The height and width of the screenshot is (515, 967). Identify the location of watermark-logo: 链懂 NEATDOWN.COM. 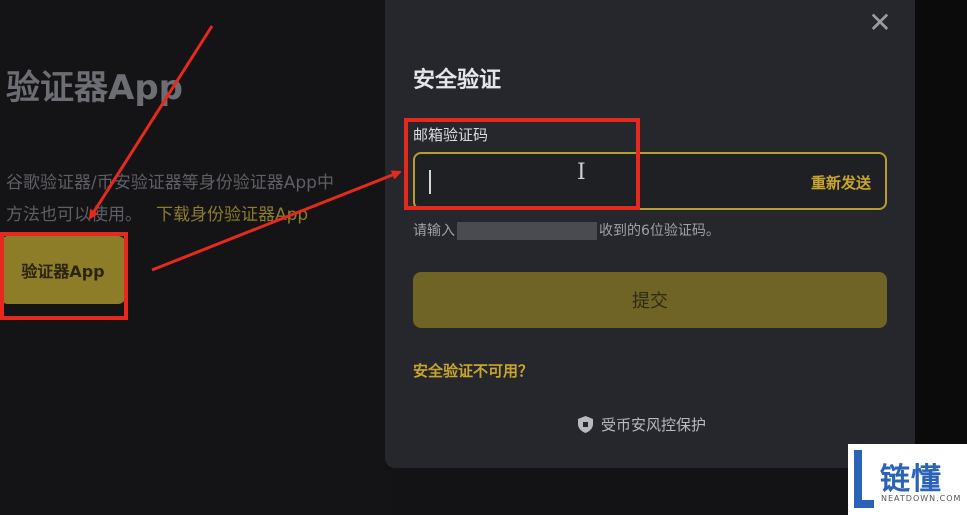
(907, 479).